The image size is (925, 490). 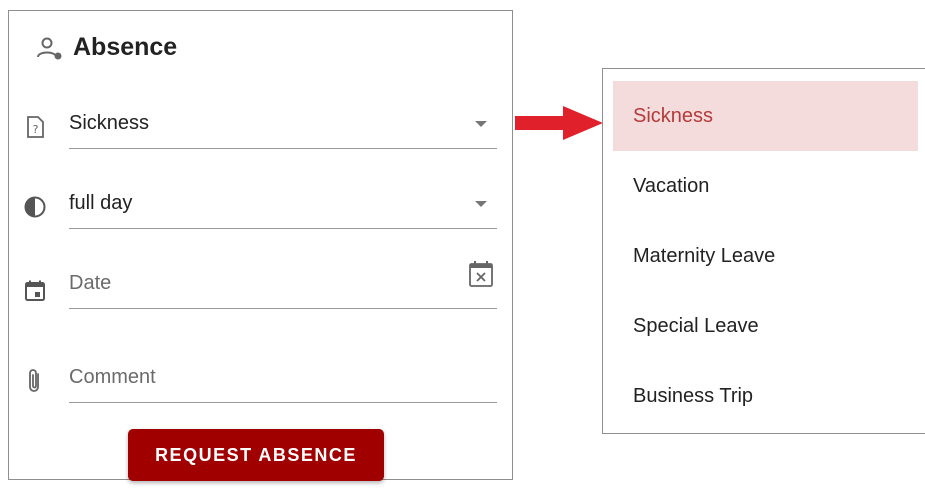 What do you see at coordinates (283, 129) in the screenshot?
I see `absence-type-select: Sickness` at bounding box center [283, 129].